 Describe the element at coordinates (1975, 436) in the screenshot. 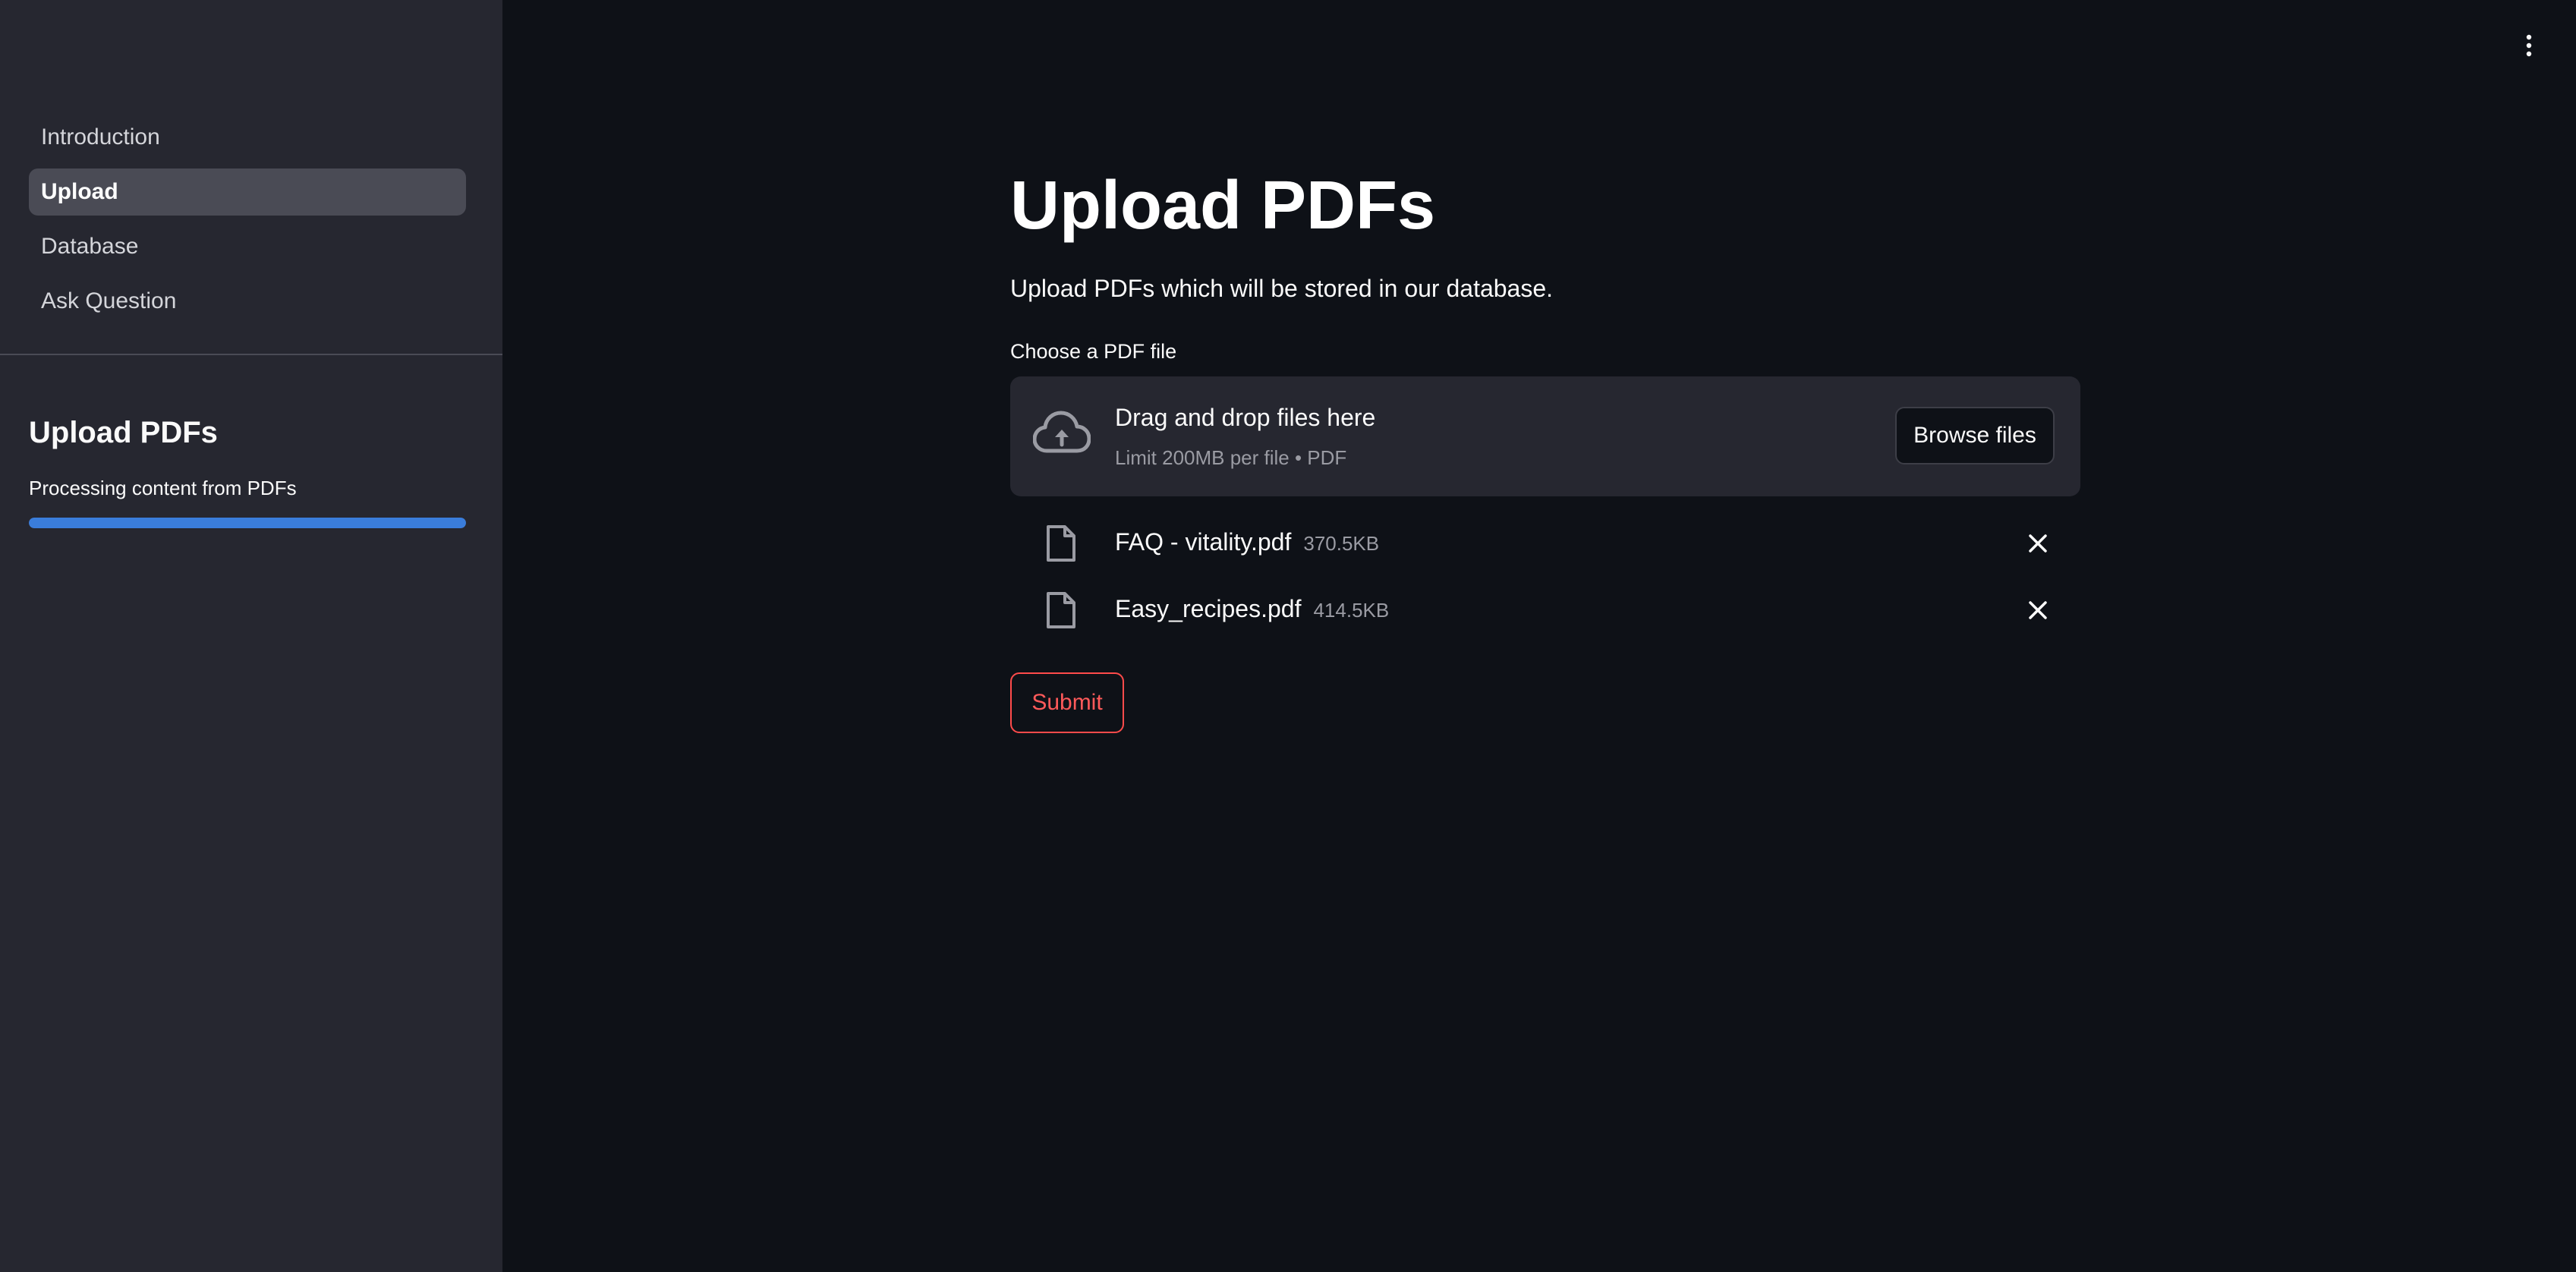

I see `browse-files-button: Browse files` at that location.